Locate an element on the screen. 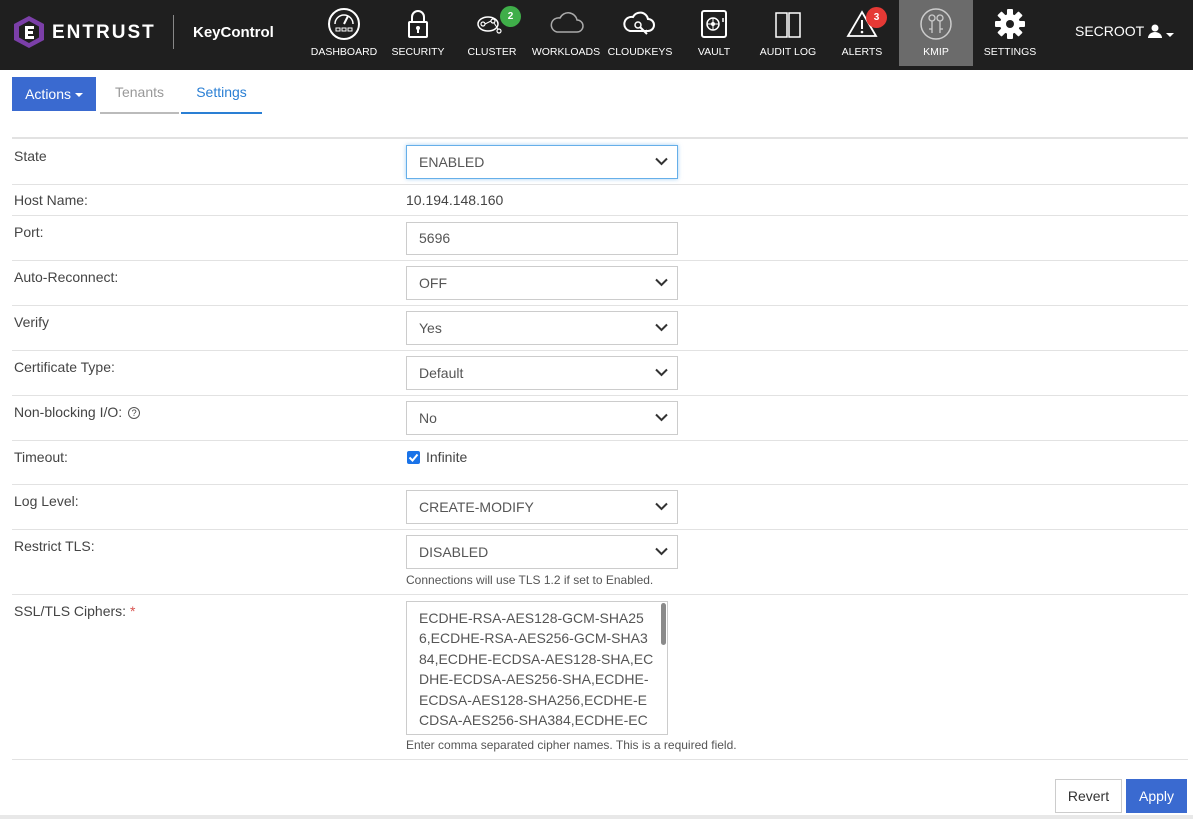 This screenshot has width=1193, height=819. nav-alerts: 3 ALERTS is located at coordinates (862, 33).